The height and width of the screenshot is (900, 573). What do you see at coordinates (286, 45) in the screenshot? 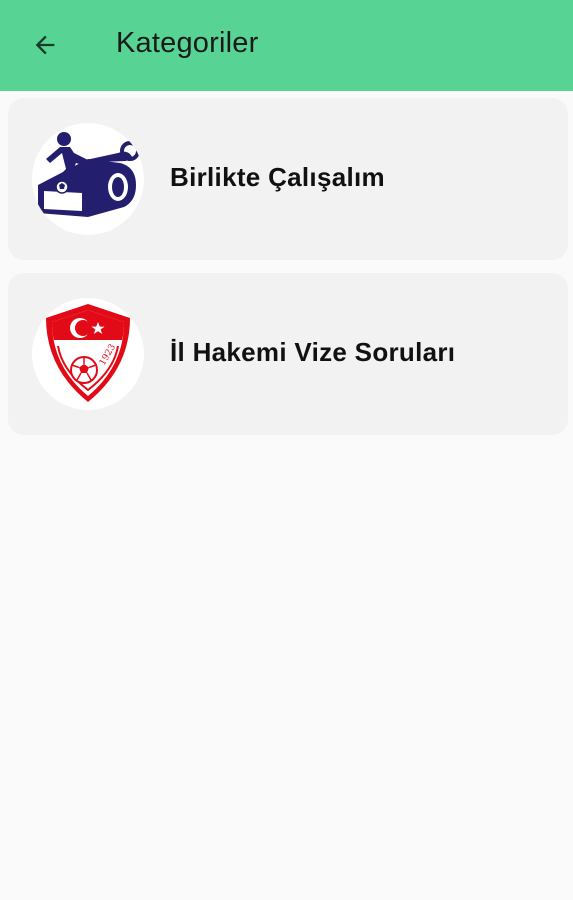
I see `app-bar: Kategoriler` at bounding box center [286, 45].